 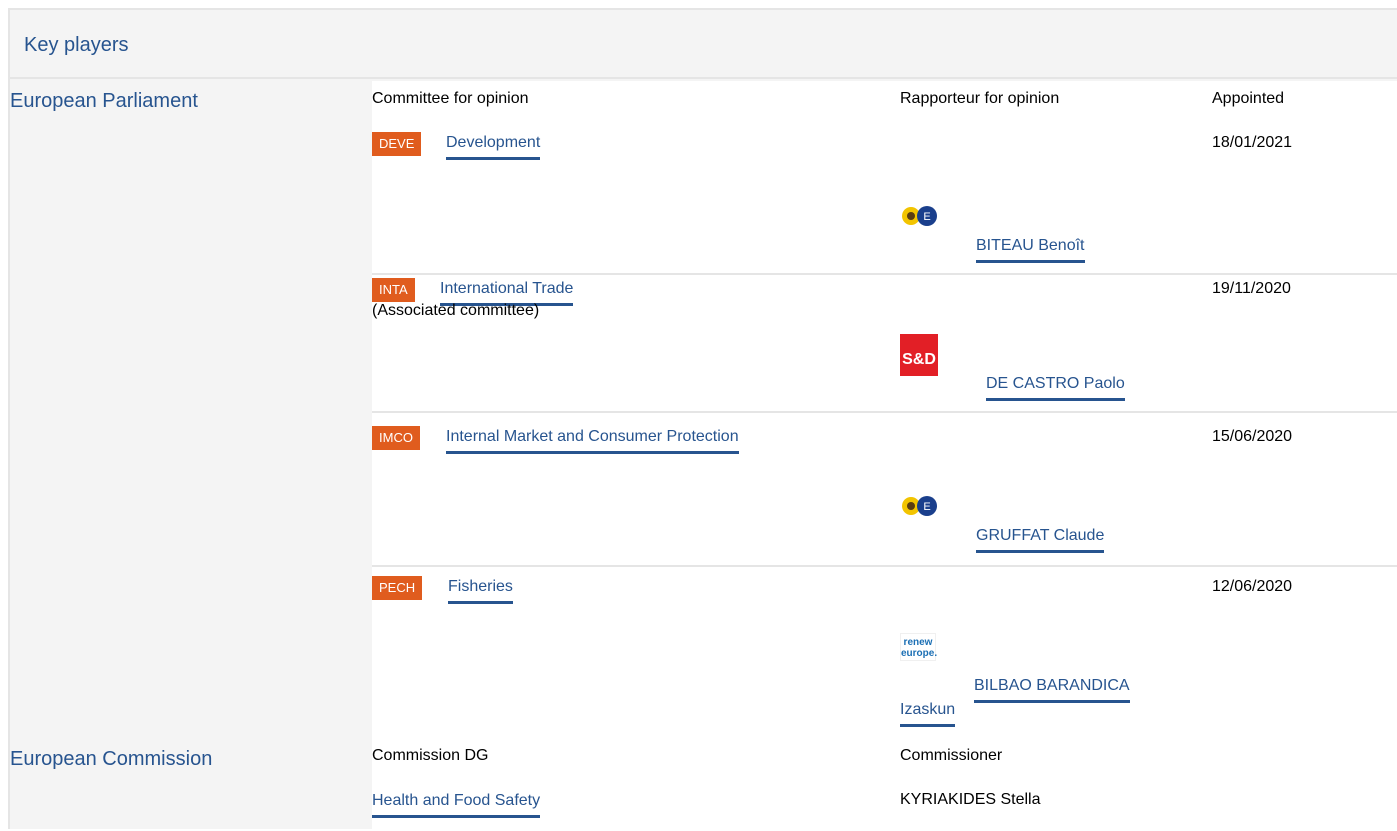 I want to click on associated-committee-note: (Associated committee), so click(x=456, y=310).